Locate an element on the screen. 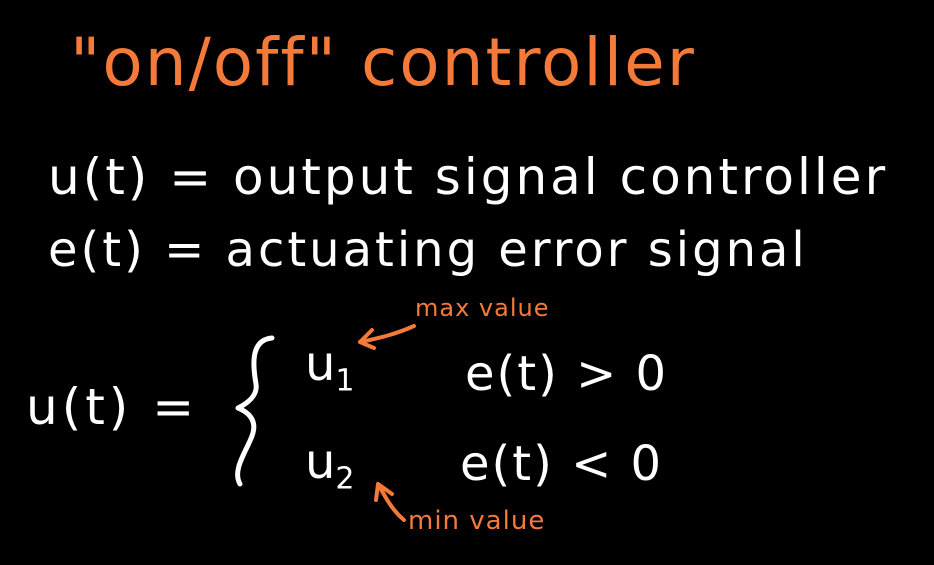 The image size is (934, 565). case-1-subscript: 1 is located at coordinates (345, 381).